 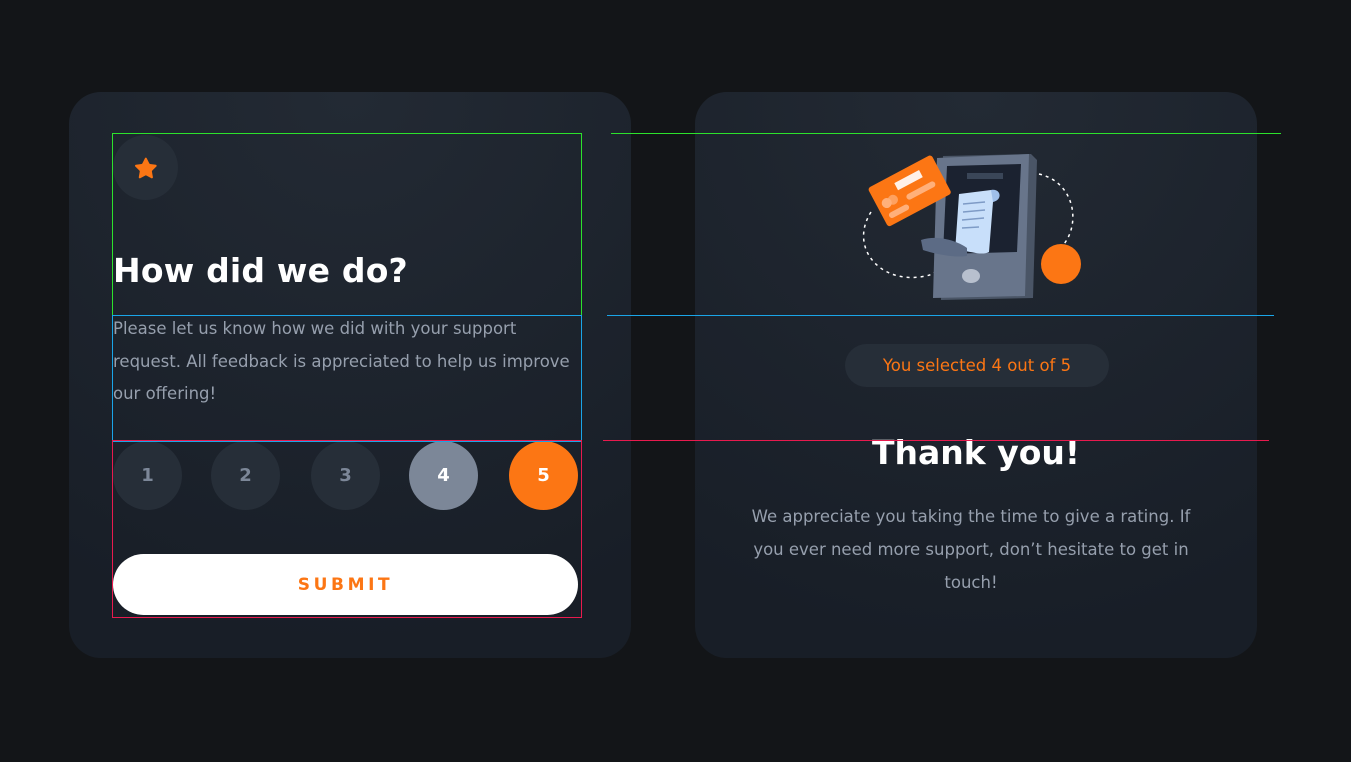 What do you see at coordinates (977, 365) in the screenshot?
I see `selection-badge: You selected 4 out of 5` at bounding box center [977, 365].